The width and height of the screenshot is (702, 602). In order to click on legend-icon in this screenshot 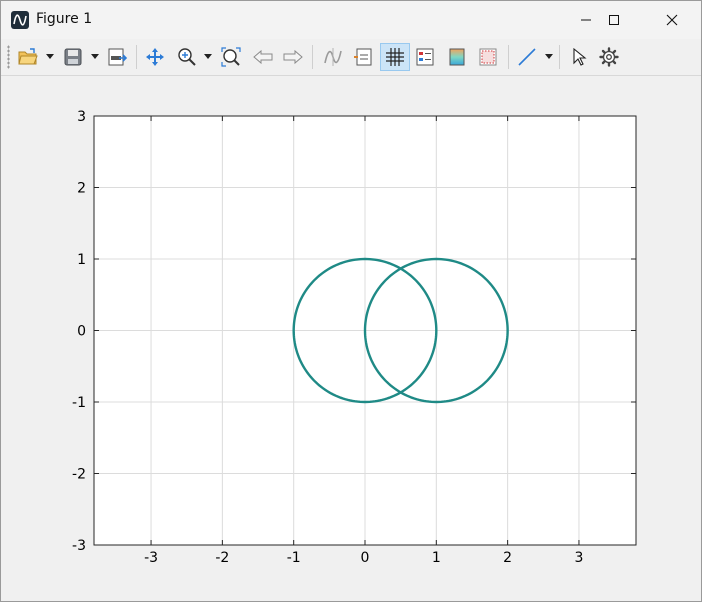, I will do `click(363, 57)`.